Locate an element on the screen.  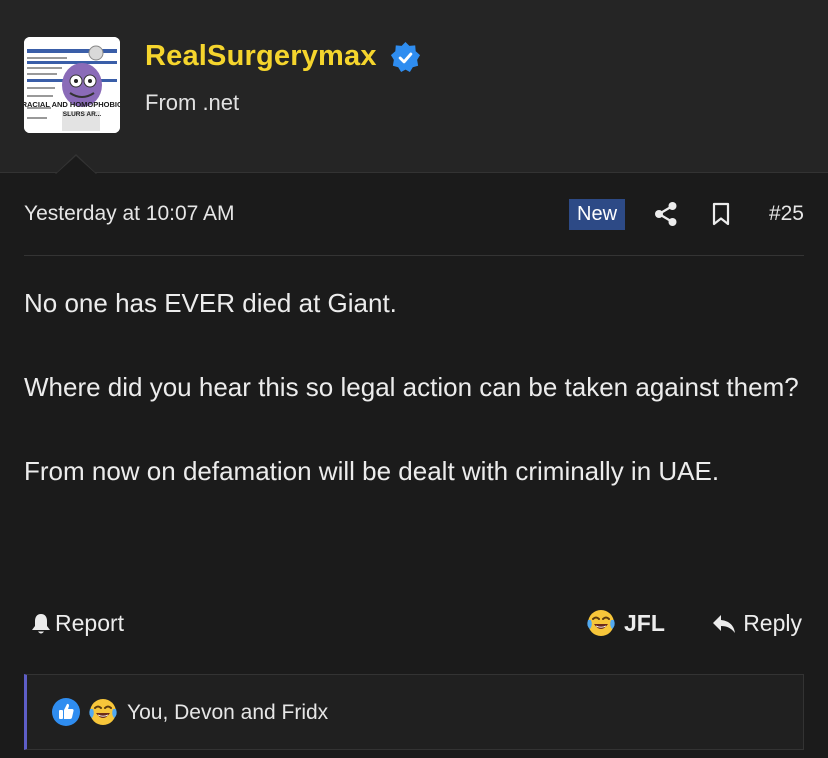
speech-arrow-inner is located at coordinates (76, 165).